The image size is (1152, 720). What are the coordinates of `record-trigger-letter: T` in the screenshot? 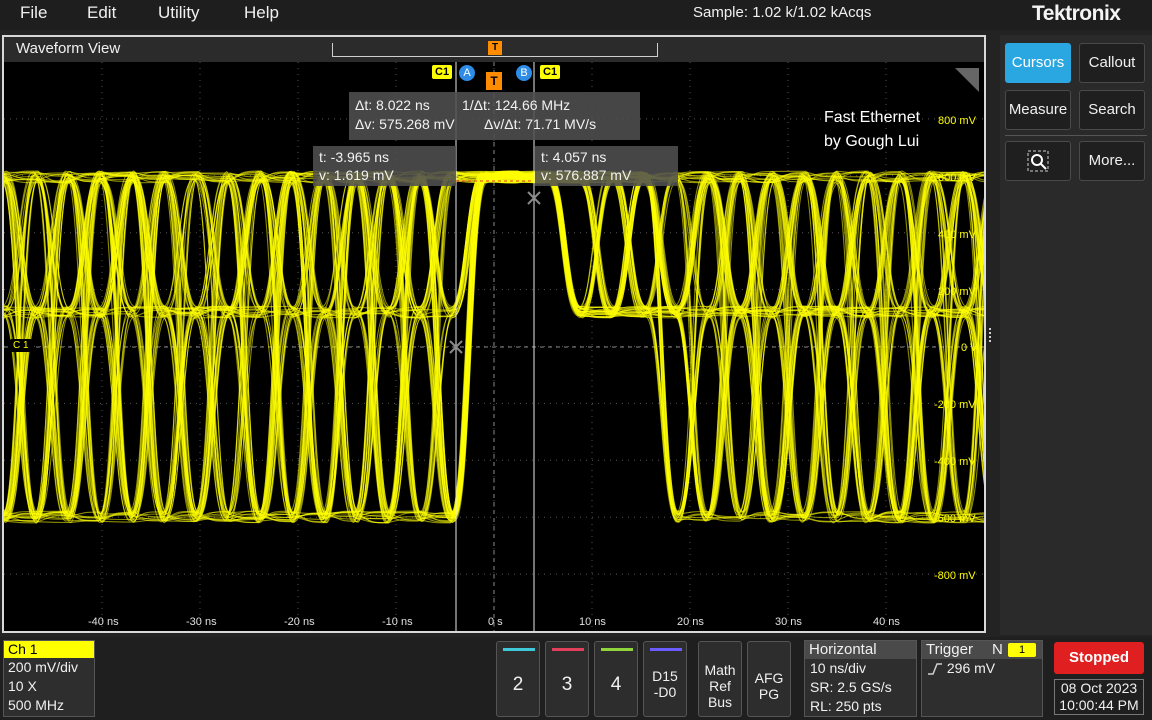 It's located at (495, 47).